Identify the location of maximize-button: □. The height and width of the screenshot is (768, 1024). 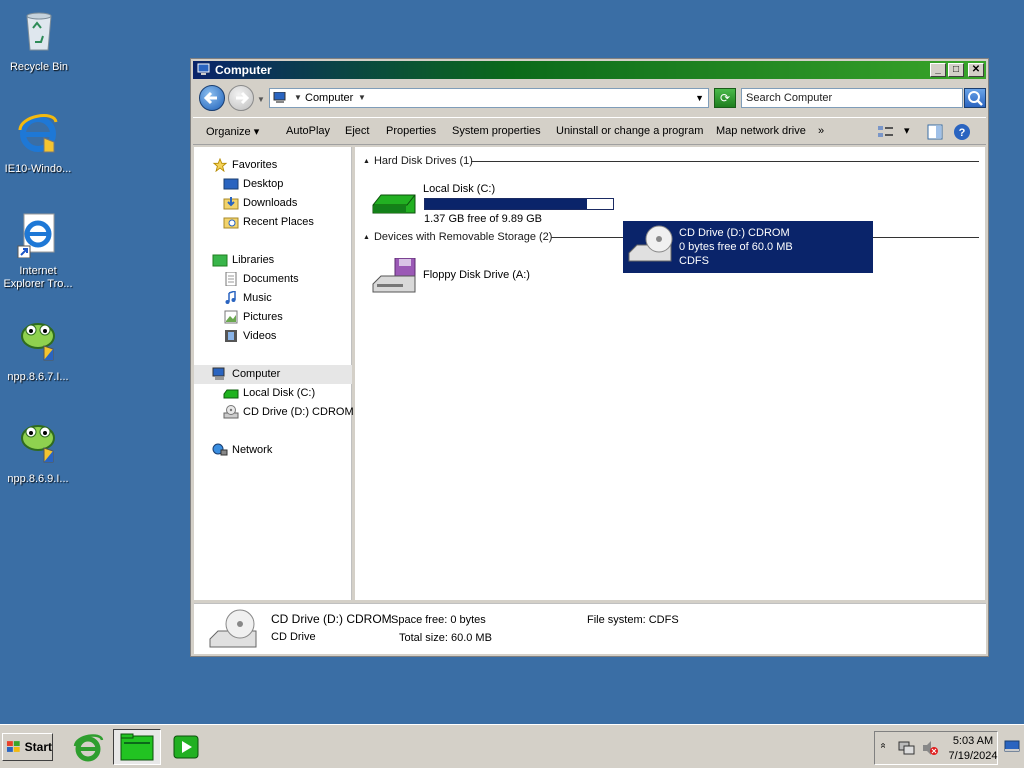
(956, 70).